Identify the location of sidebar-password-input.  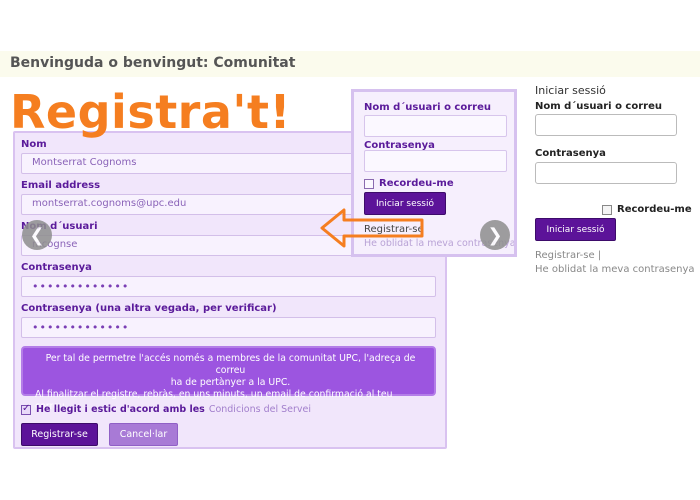
(606, 173).